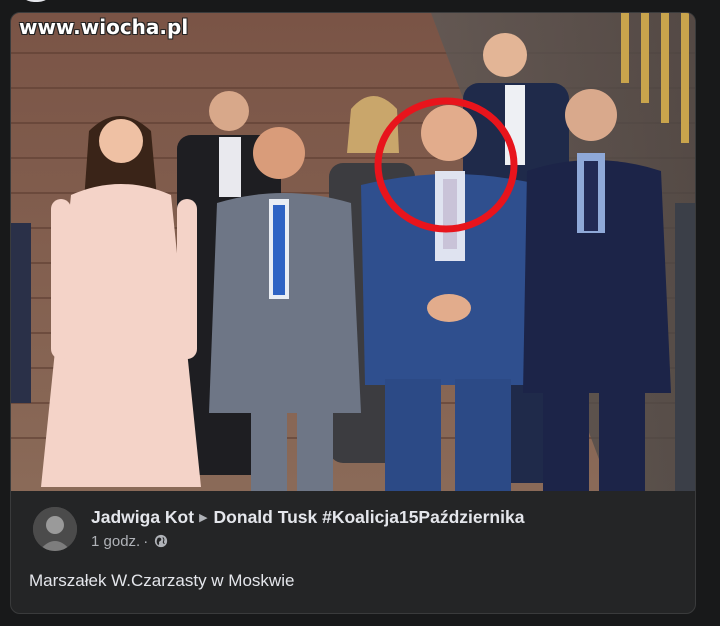  I want to click on avatar-image, so click(55, 529).